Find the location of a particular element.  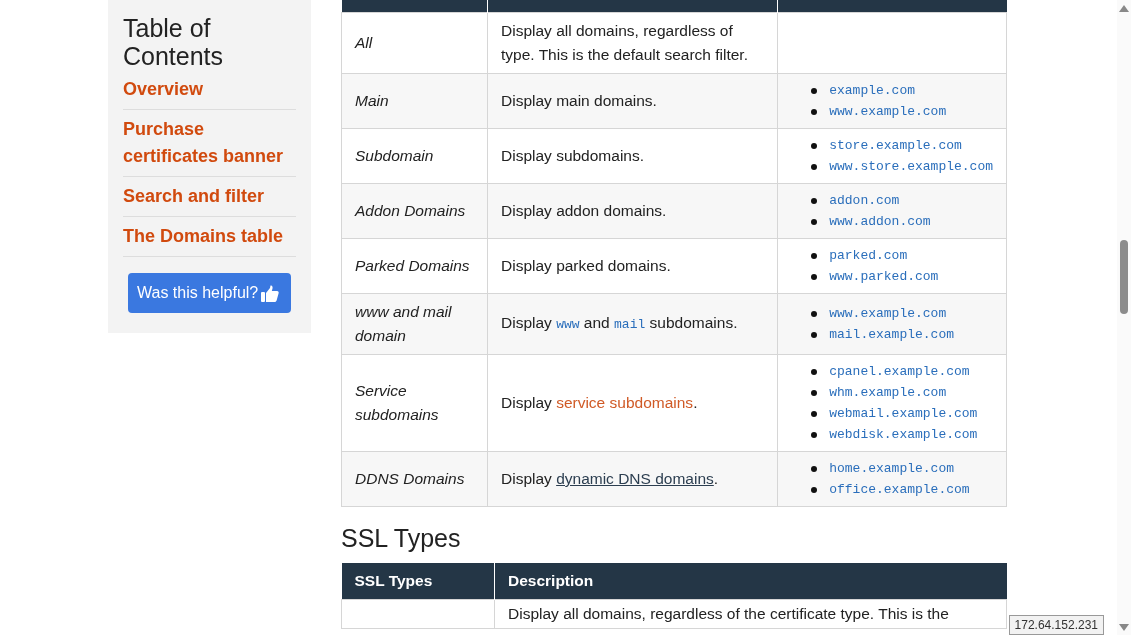

scroll-thumb is located at coordinates (1124, 277).